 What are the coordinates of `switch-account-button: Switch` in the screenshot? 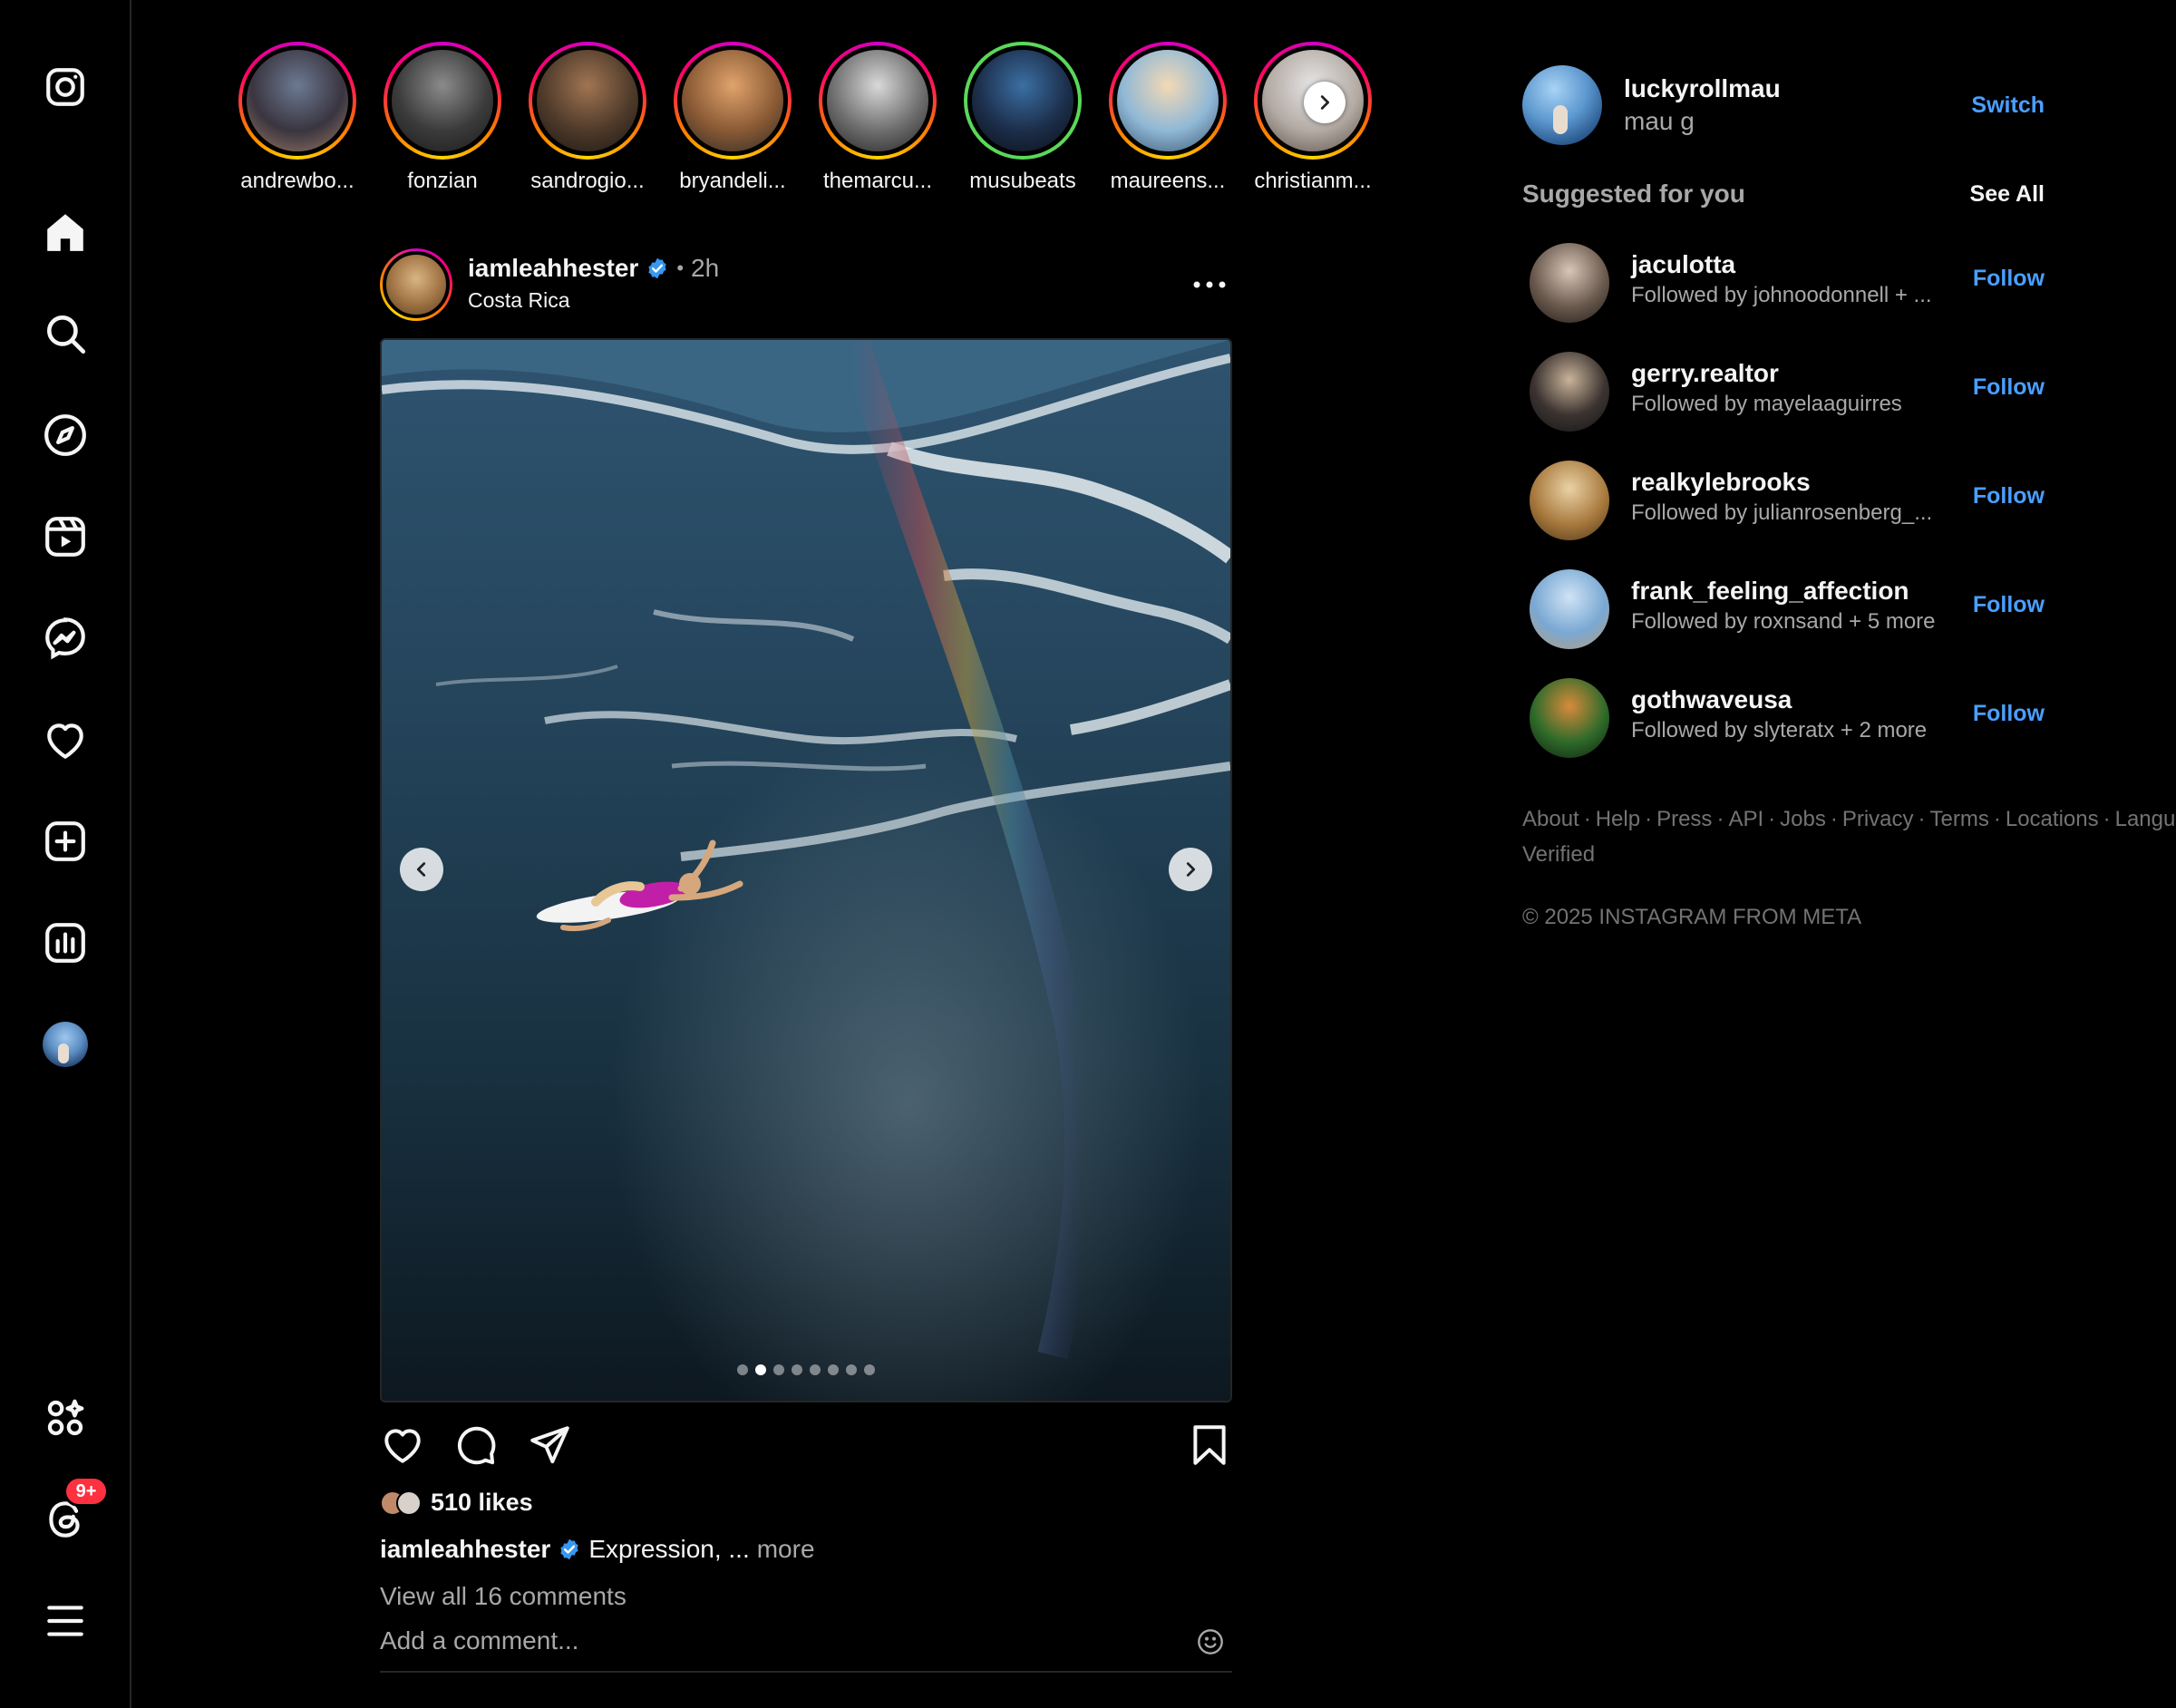 It's located at (2008, 105).